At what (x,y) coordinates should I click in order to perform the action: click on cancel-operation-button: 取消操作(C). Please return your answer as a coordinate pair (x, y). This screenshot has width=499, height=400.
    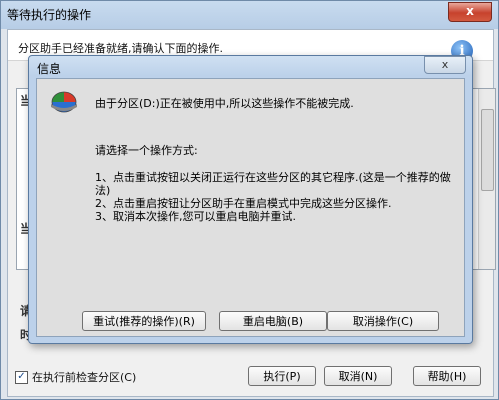
    Looking at the image, I should click on (383, 321).